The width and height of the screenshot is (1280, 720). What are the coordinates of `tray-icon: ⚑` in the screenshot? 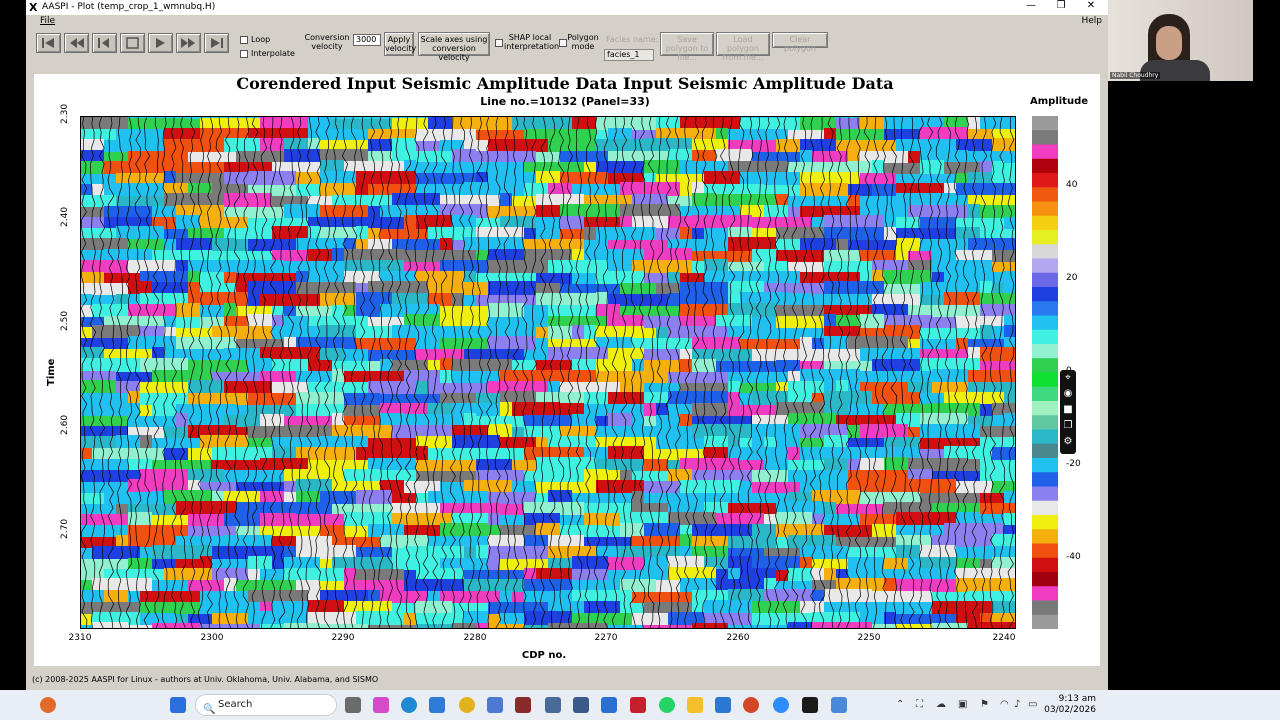 It's located at (984, 704).